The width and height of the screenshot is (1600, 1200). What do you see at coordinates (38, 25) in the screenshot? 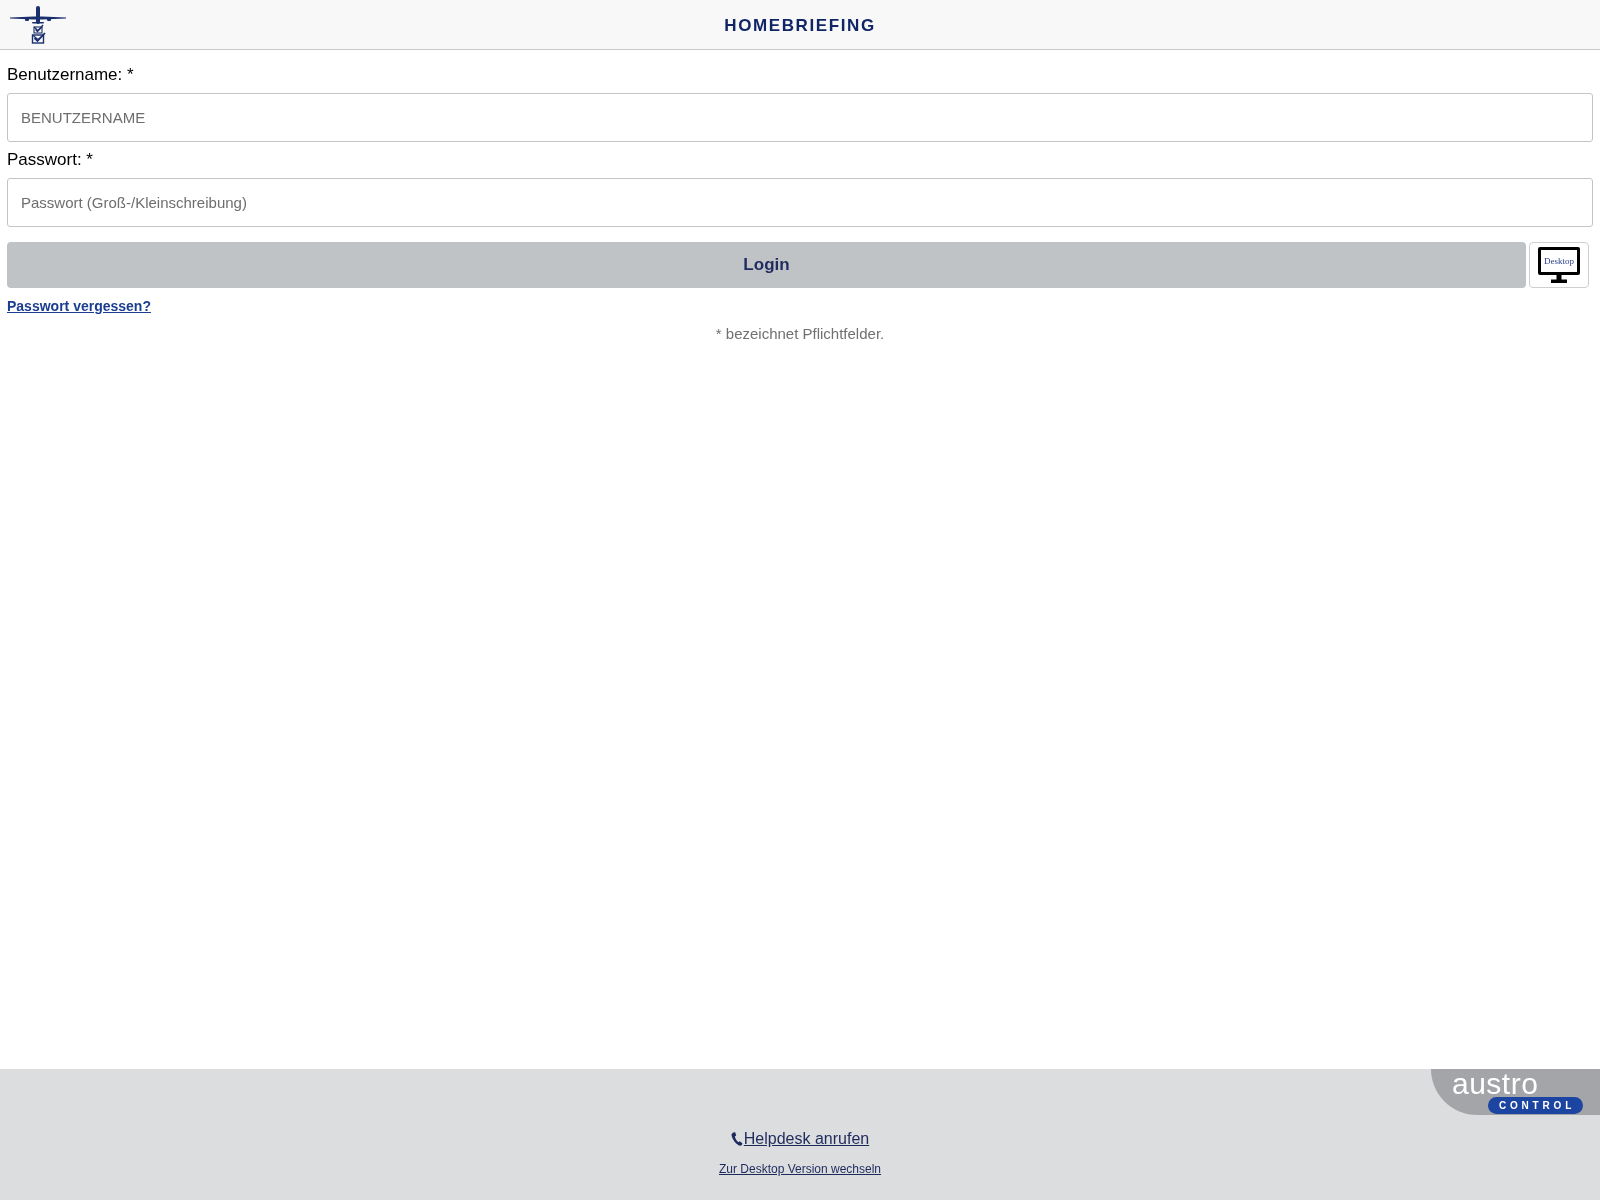
I see `airplane-logo-icon` at bounding box center [38, 25].